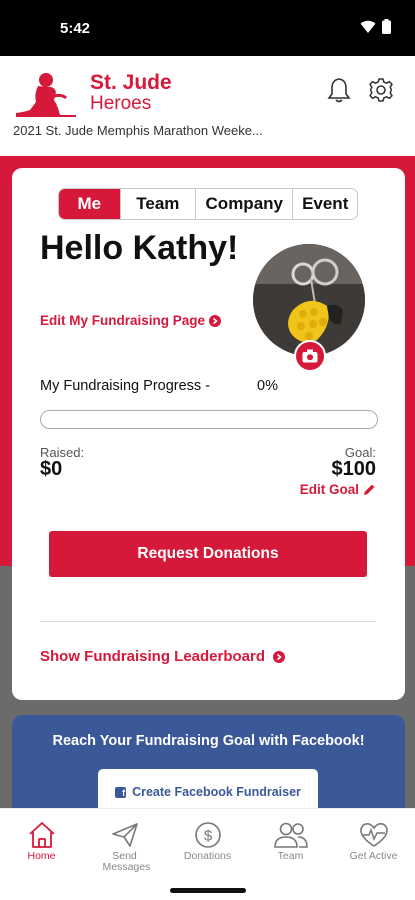 This screenshot has width=415, height=900. Describe the element at coordinates (157, 204) in the screenshot. I see `tab-team: Team` at that location.